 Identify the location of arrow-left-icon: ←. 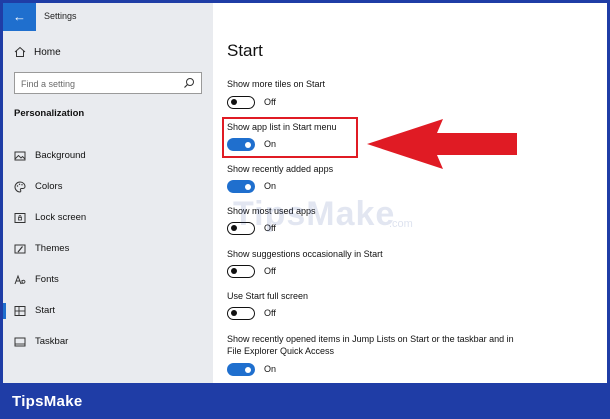
(19, 16).